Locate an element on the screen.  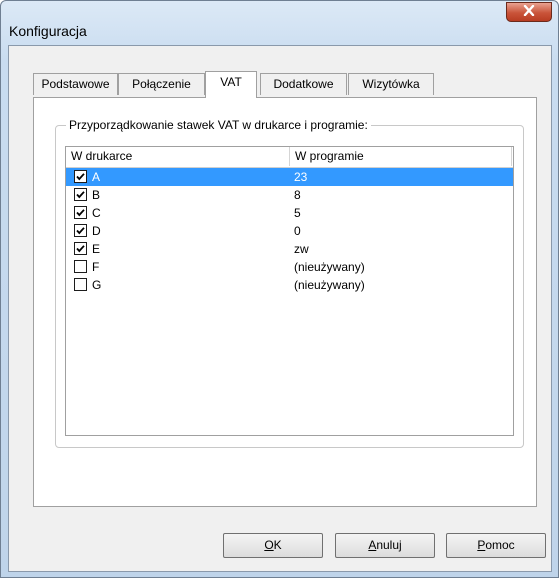
tab-polaczenie: Połączenie is located at coordinates (161, 84).